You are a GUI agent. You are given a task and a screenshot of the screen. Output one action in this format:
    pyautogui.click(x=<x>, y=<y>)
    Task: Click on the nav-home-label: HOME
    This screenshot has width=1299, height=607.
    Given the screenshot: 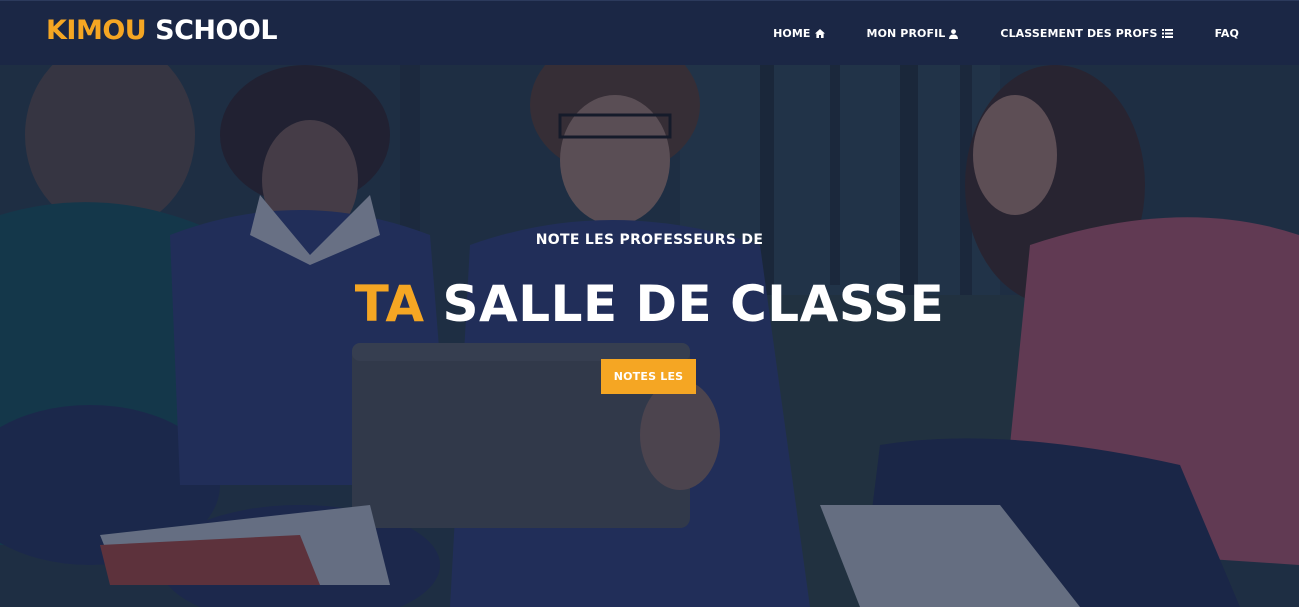 What is the action you would take?
    pyautogui.click(x=792, y=33)
    